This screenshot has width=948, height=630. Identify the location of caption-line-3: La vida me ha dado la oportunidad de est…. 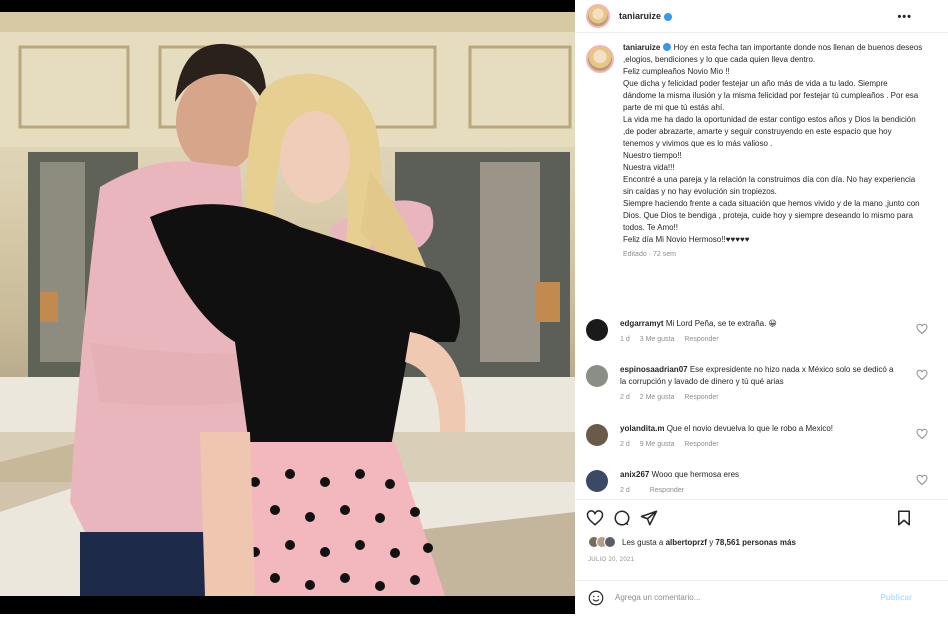
(769, 131).